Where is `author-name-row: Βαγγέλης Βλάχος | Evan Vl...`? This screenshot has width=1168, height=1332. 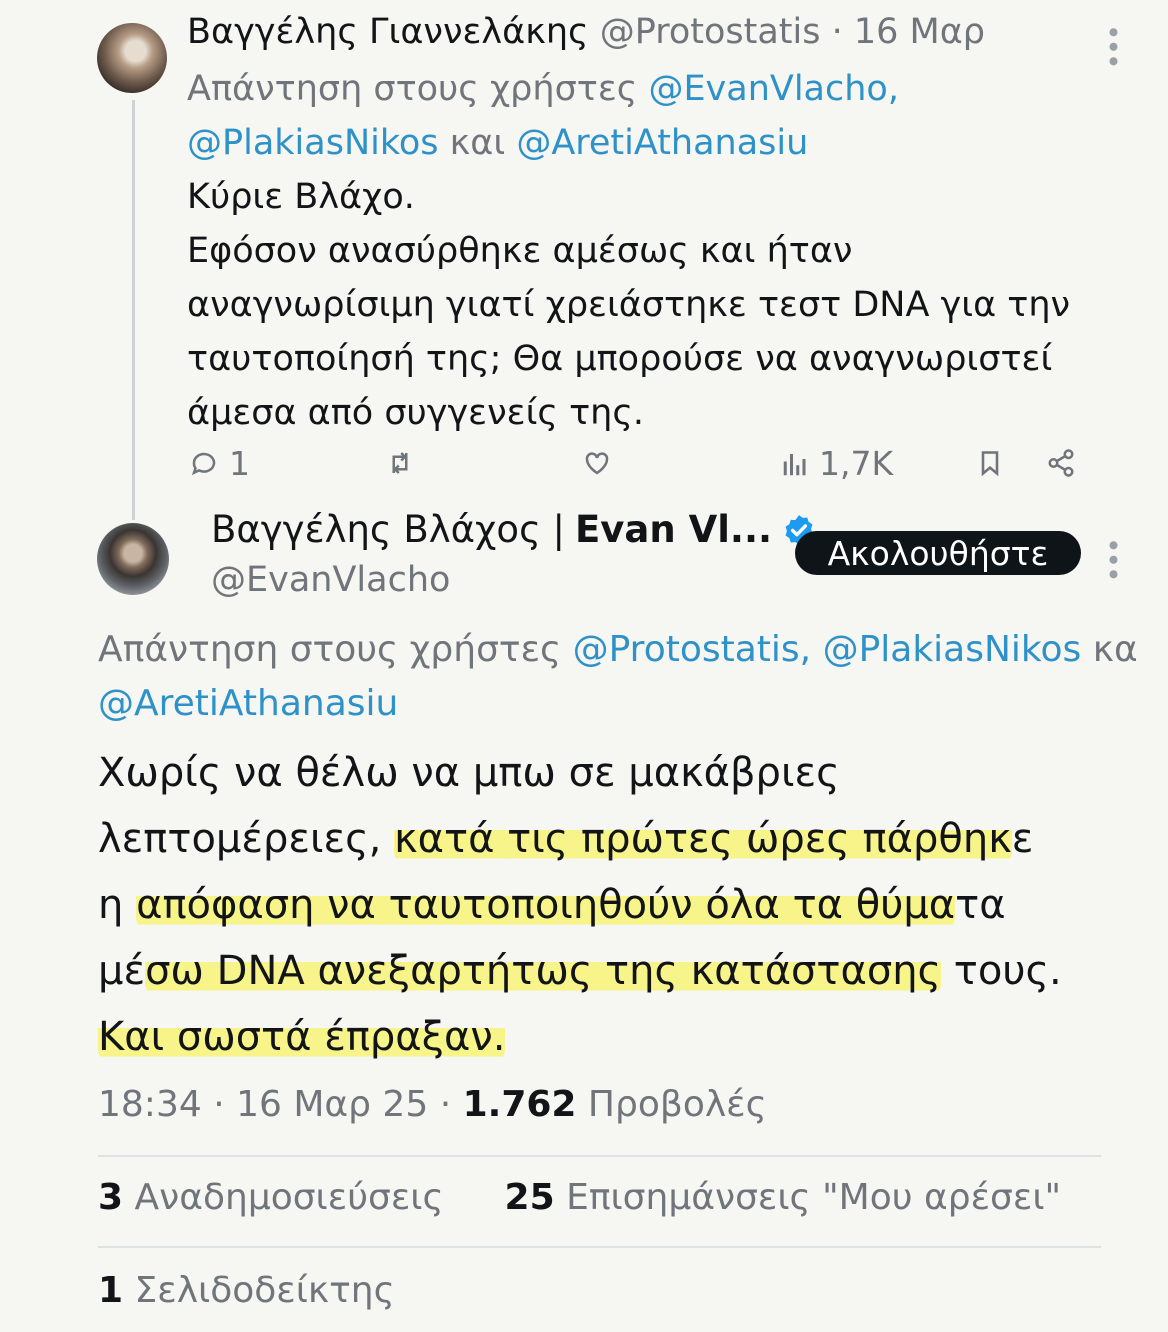
author-name-row: Βαγγέλης Βλάχος | Evan Vl... is located at coordinates (513, 529).